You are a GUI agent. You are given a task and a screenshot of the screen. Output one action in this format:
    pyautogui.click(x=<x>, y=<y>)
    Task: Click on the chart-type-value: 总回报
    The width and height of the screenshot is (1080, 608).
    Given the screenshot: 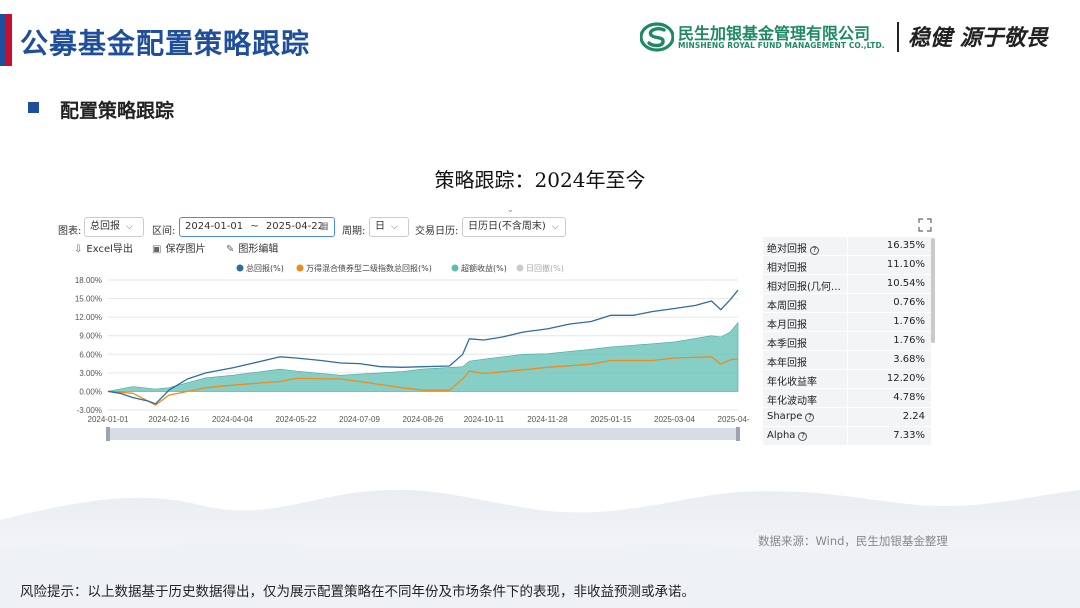 What is the action you would take?
    pyautogui.click(x=105, y=226)
    